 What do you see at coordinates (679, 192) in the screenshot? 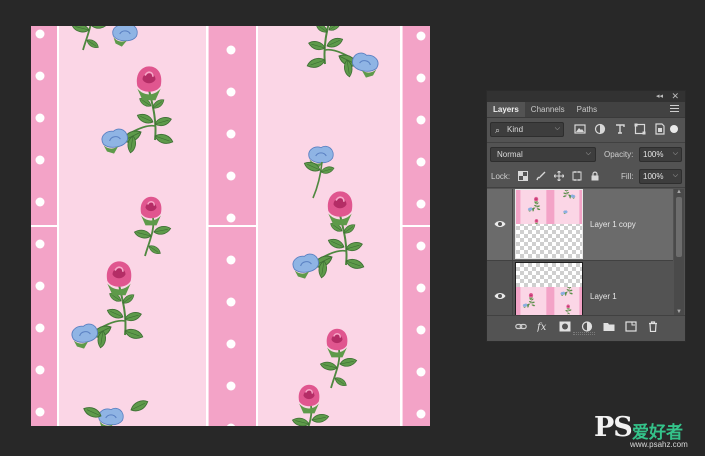
I see `scroll-up-icon: ▲` at bounding box center [679, 192].